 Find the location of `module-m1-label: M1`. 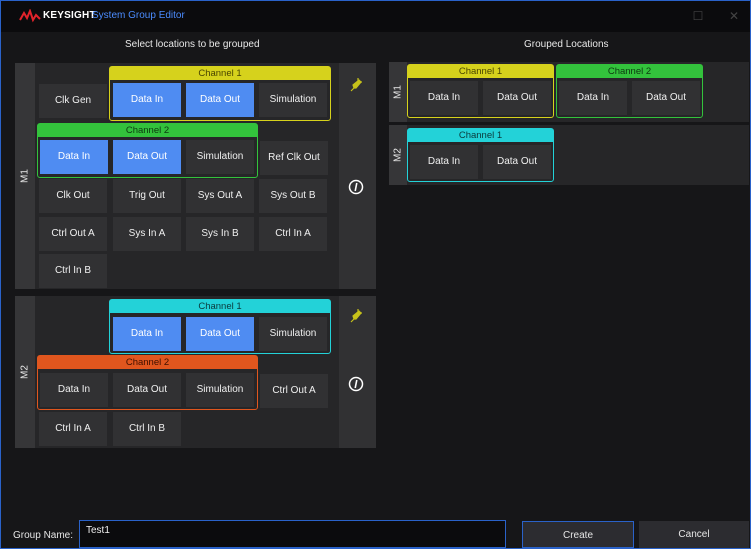

module-m1-label: M1 is located at coordinates (25, 176).